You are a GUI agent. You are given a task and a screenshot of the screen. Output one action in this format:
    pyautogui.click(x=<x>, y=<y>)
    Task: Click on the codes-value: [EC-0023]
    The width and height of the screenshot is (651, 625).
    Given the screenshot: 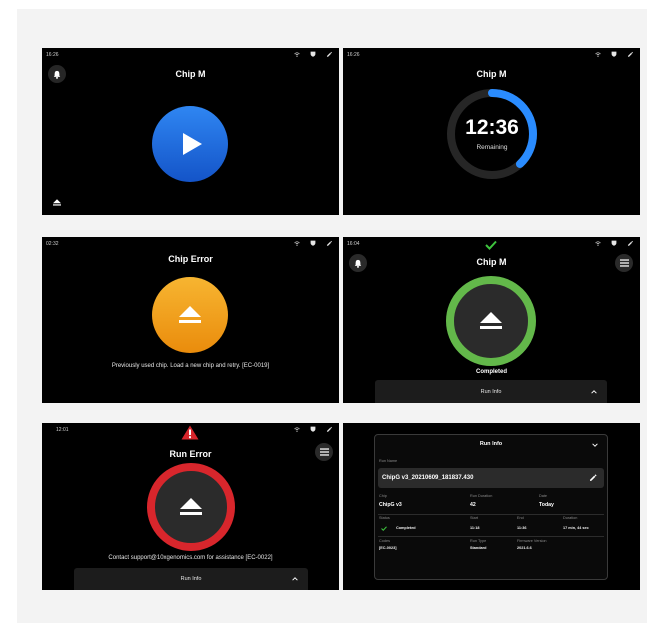 What is the action you would take?
    pyautogui.click(x=388, y=548)
    